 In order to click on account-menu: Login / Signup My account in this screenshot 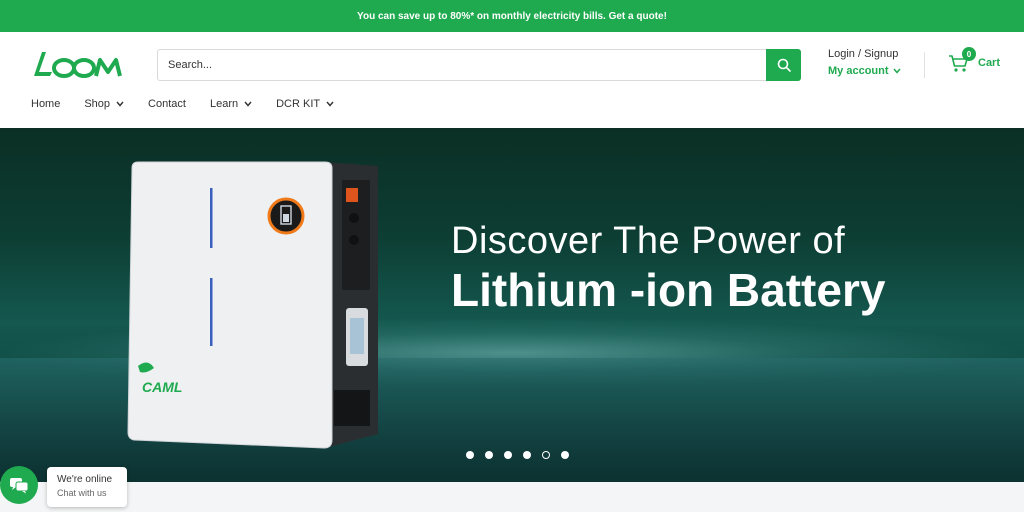, I will do `click(864, 62)`.